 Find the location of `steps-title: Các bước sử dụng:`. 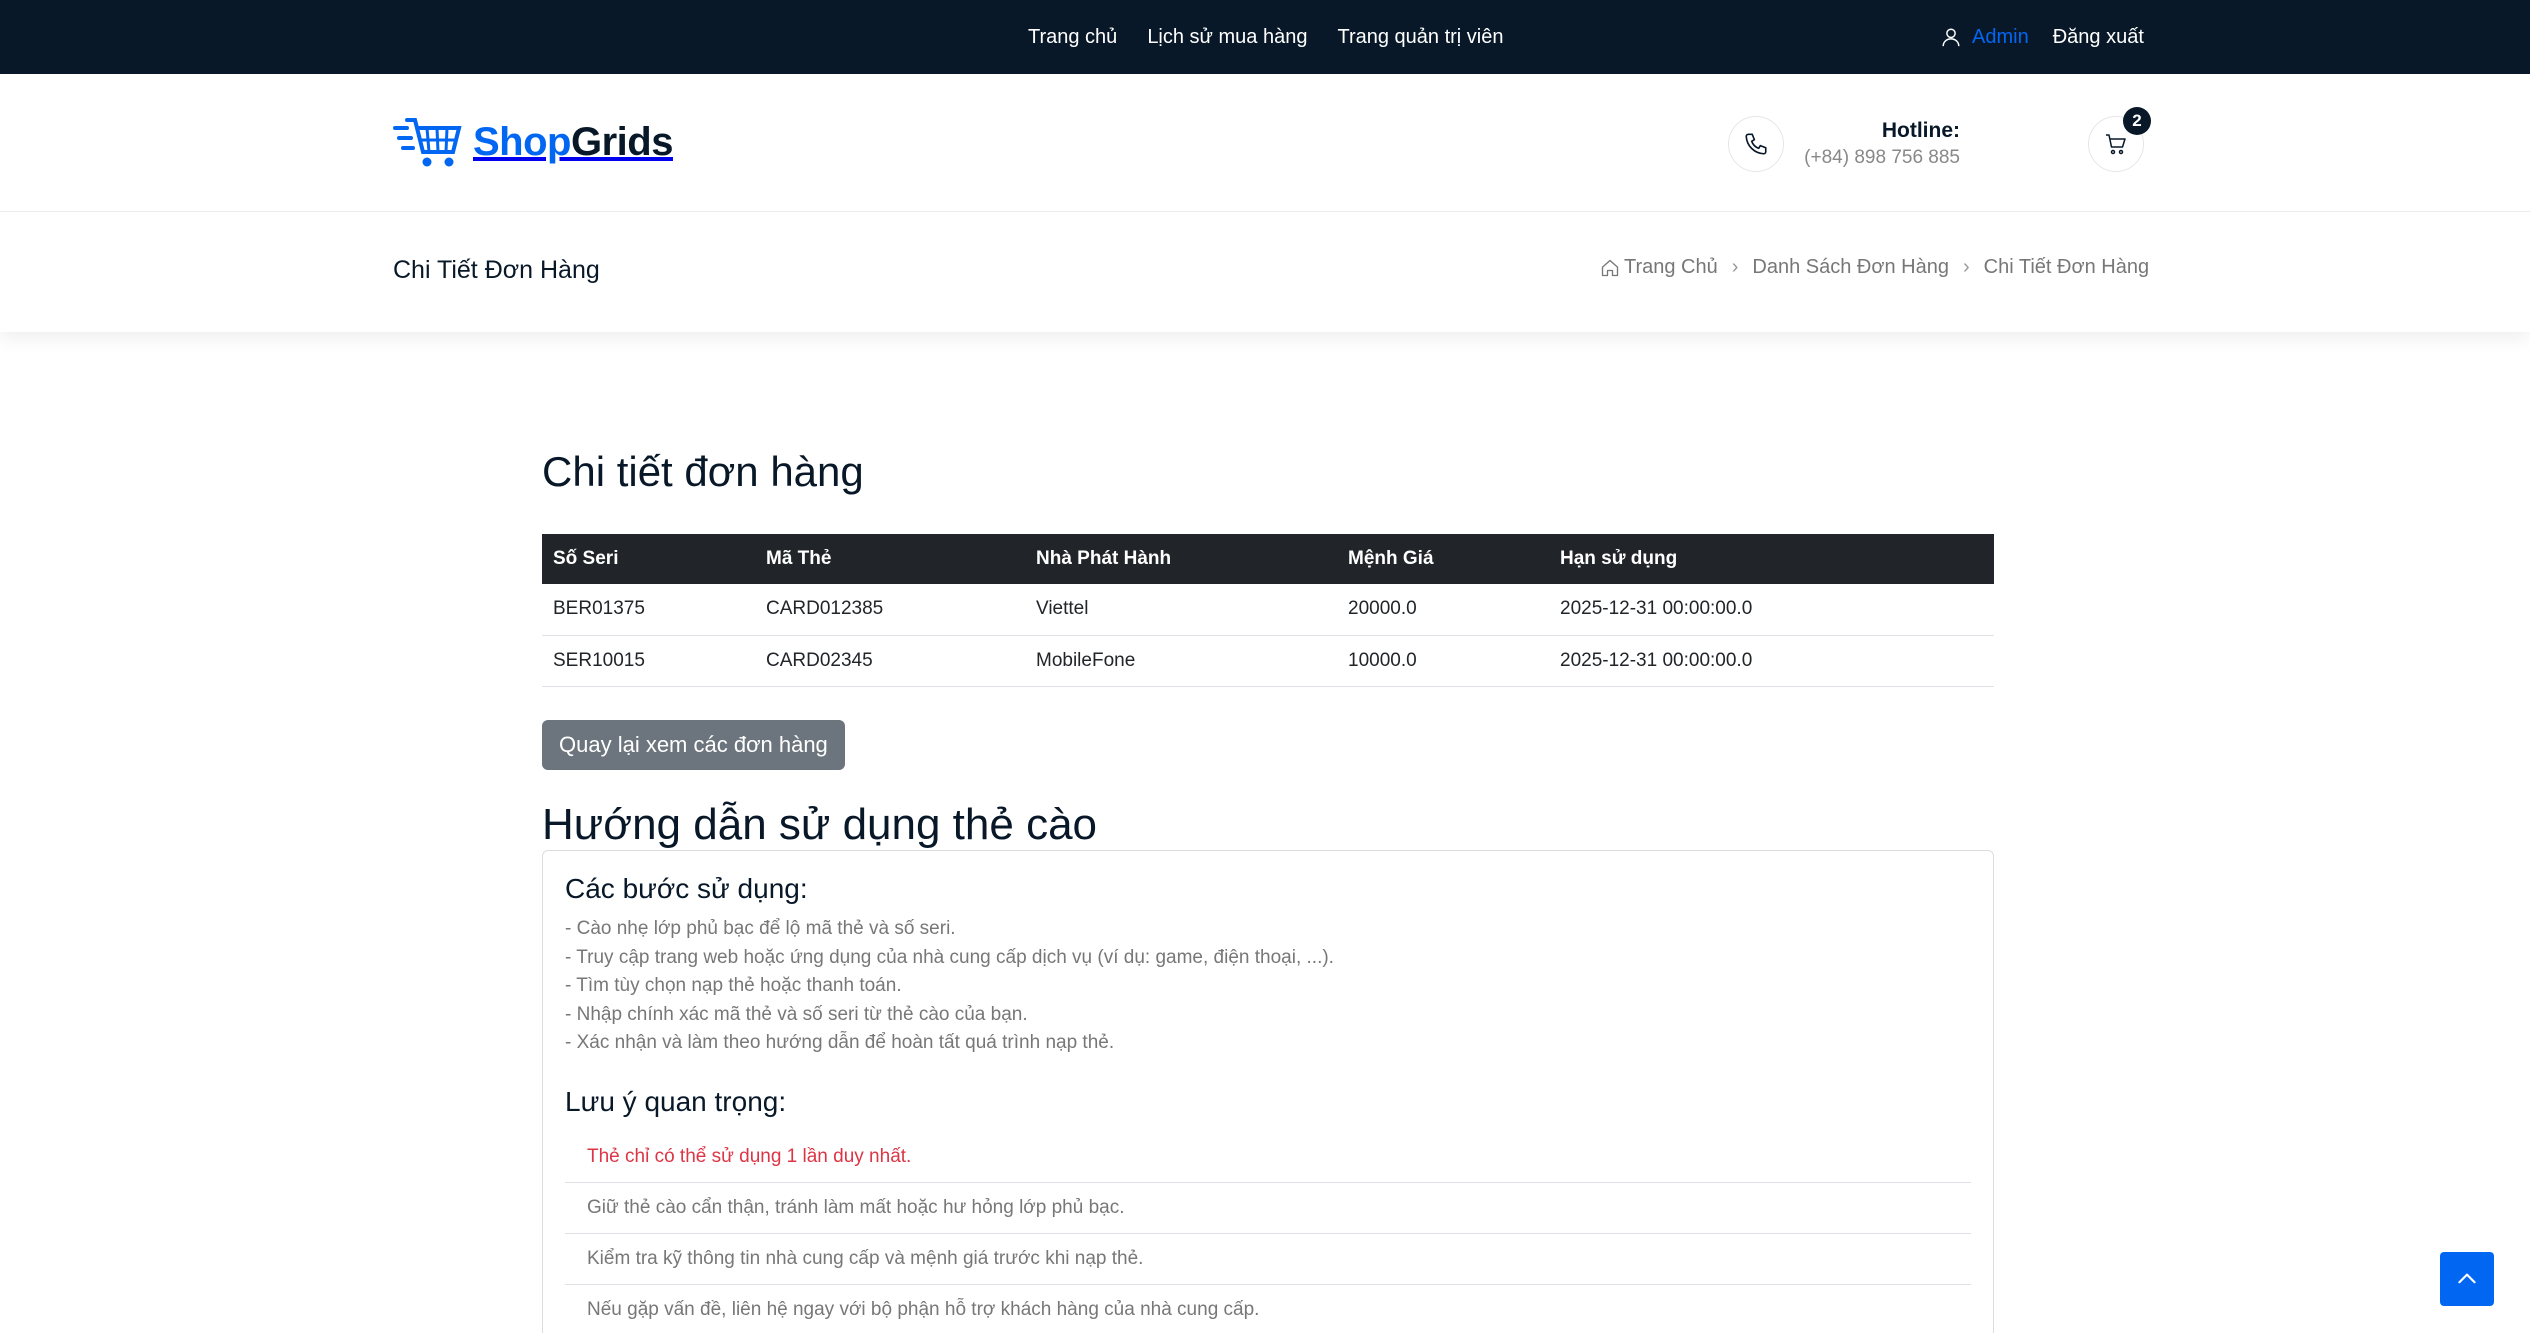

steps-title: Các bước sử dụng: is located at coordinates (686, 888).